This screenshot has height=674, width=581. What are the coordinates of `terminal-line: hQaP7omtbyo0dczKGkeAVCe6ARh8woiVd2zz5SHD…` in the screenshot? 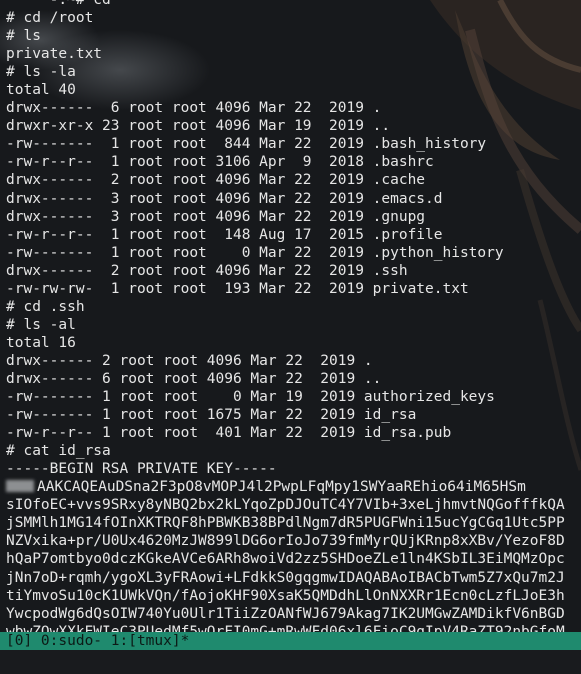 It's located at (285, 559).